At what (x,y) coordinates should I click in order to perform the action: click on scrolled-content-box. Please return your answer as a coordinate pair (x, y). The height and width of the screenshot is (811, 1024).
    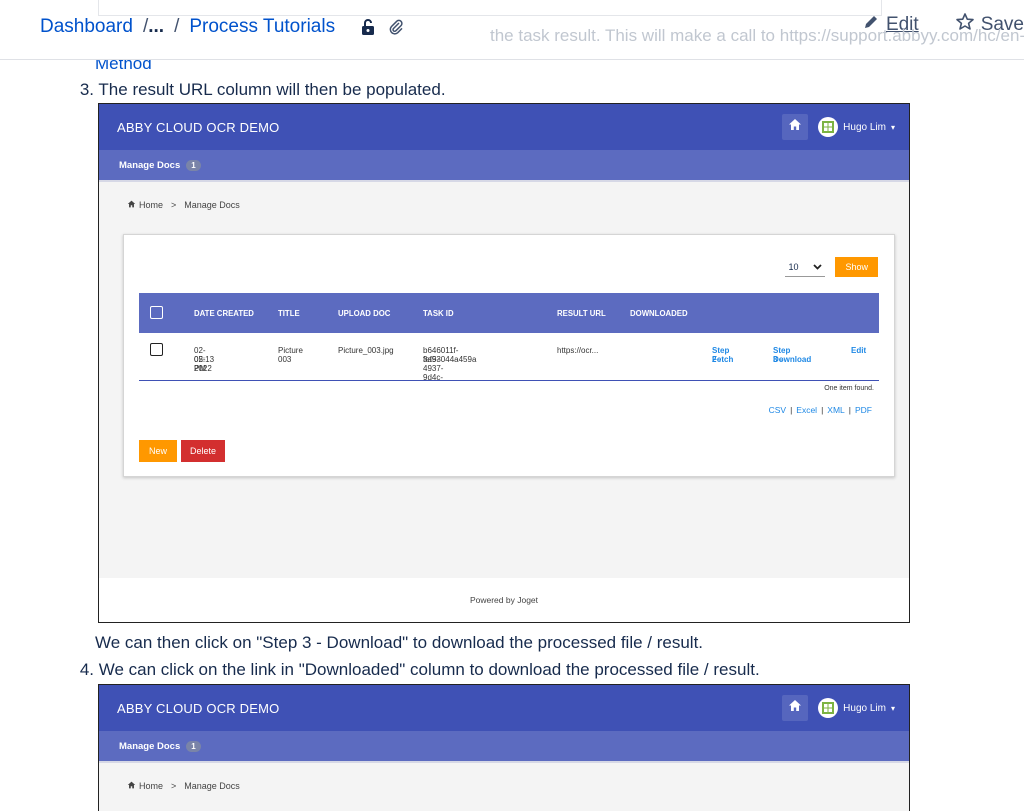
    Looking at the image, I should click on (490, 8).